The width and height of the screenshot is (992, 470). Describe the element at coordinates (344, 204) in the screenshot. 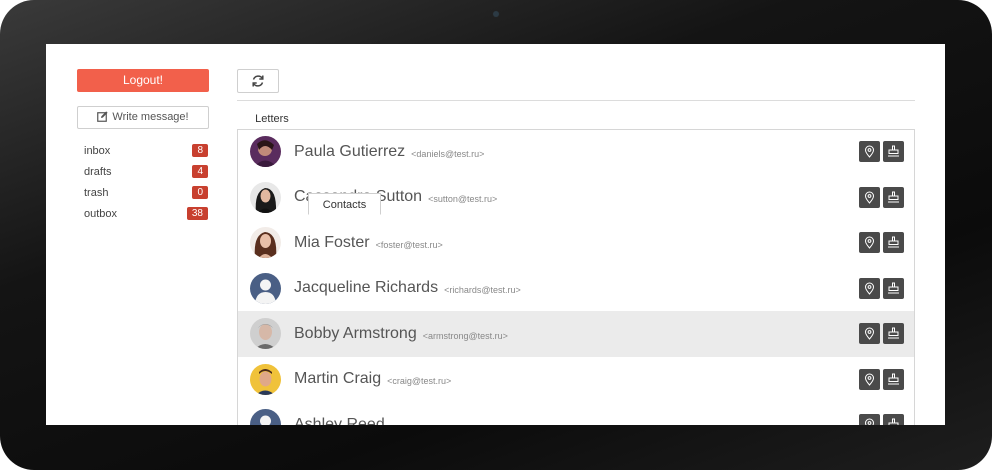

I see `tab-contacts: Contacts` at that location.